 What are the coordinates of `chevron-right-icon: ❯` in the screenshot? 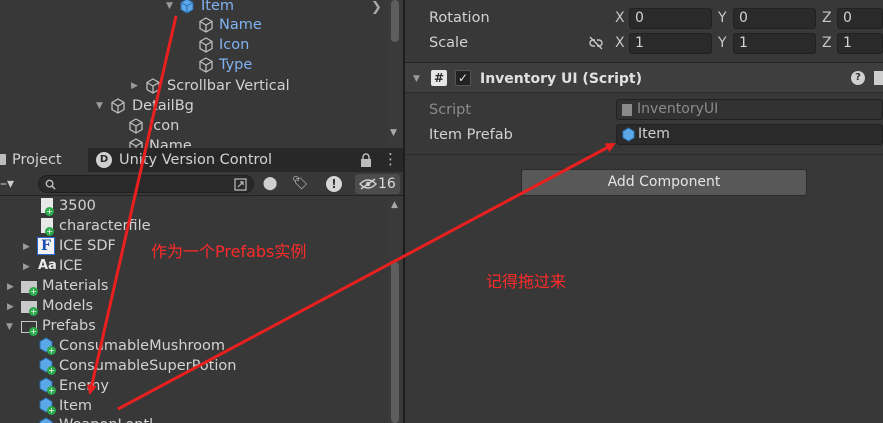 It's located at (376, 7).